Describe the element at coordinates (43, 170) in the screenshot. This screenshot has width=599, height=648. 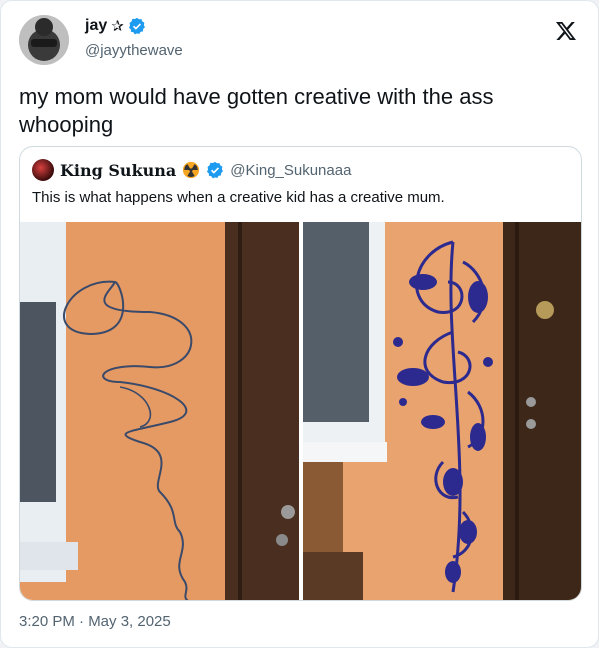
I see `quoted-author-avatar` at that location.